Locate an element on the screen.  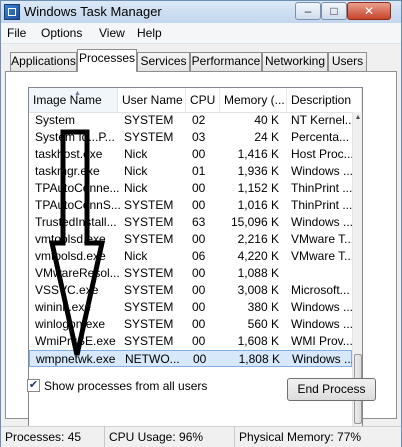
memory-cell: 4,220 K is located at coordinates (258, 256).